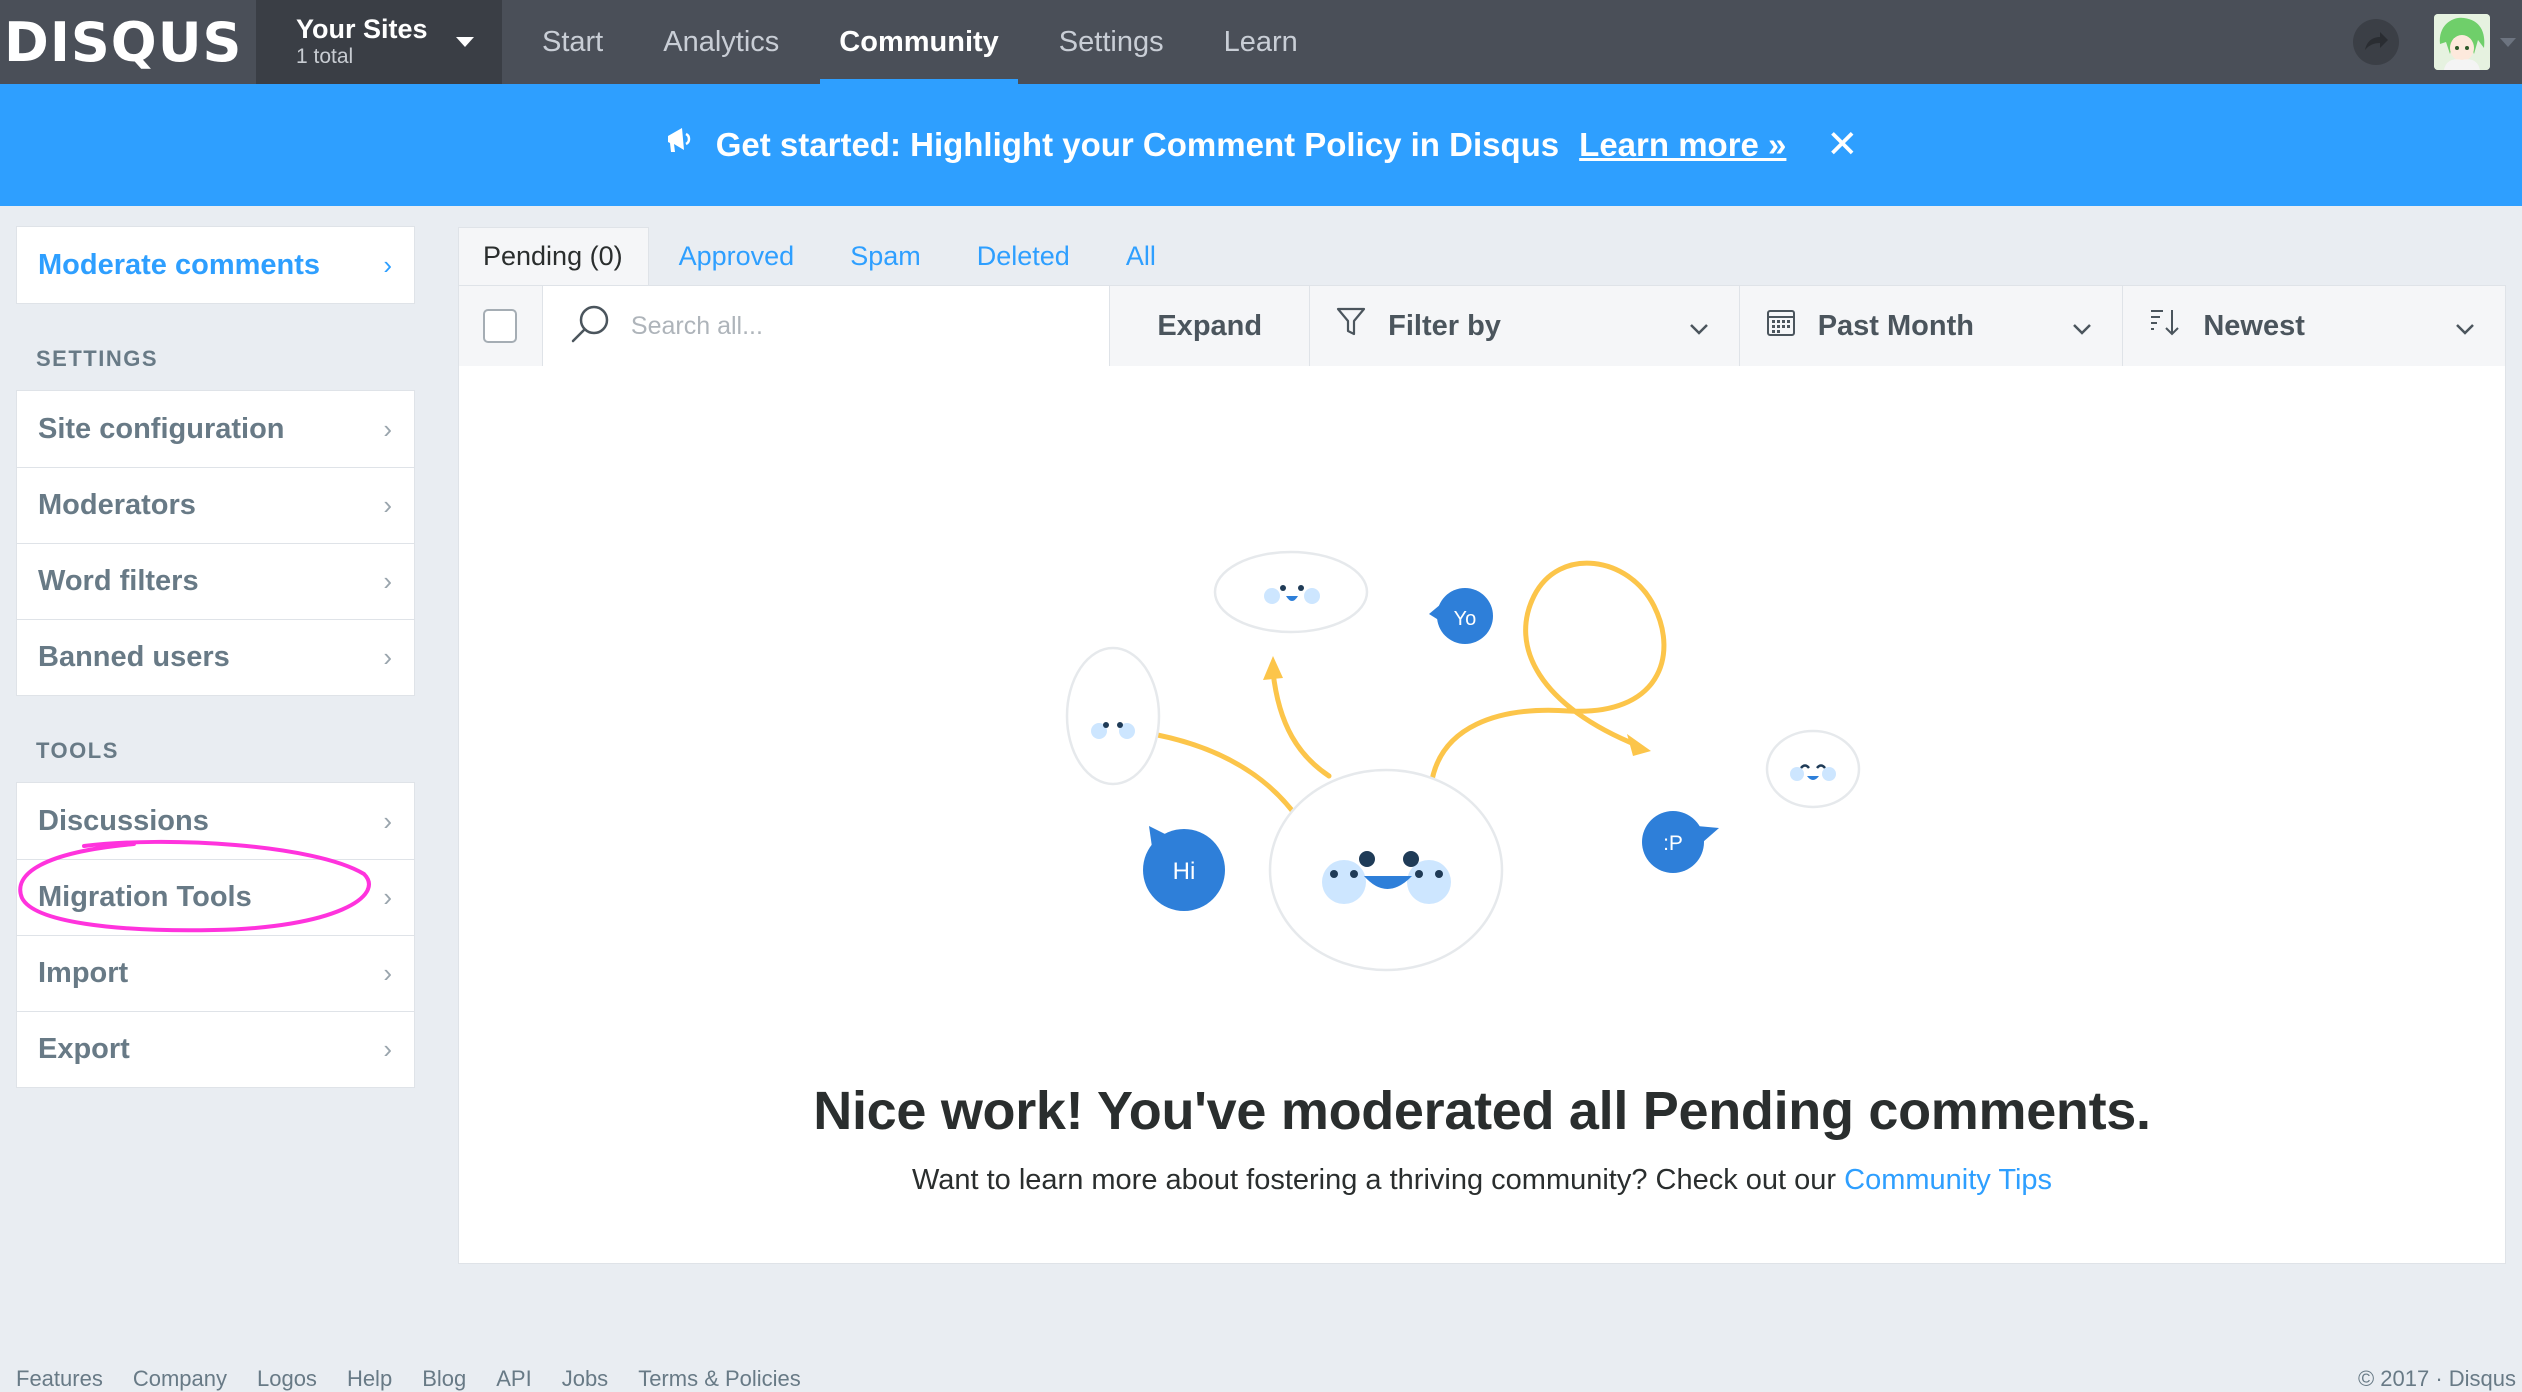 Image resolution: width=2522 pixels, height=1392 pixels. Describe the element at coordinates (215, 581) in the screenshot. I see `sidebar-item-word-filters: Word filters ›` at that location.